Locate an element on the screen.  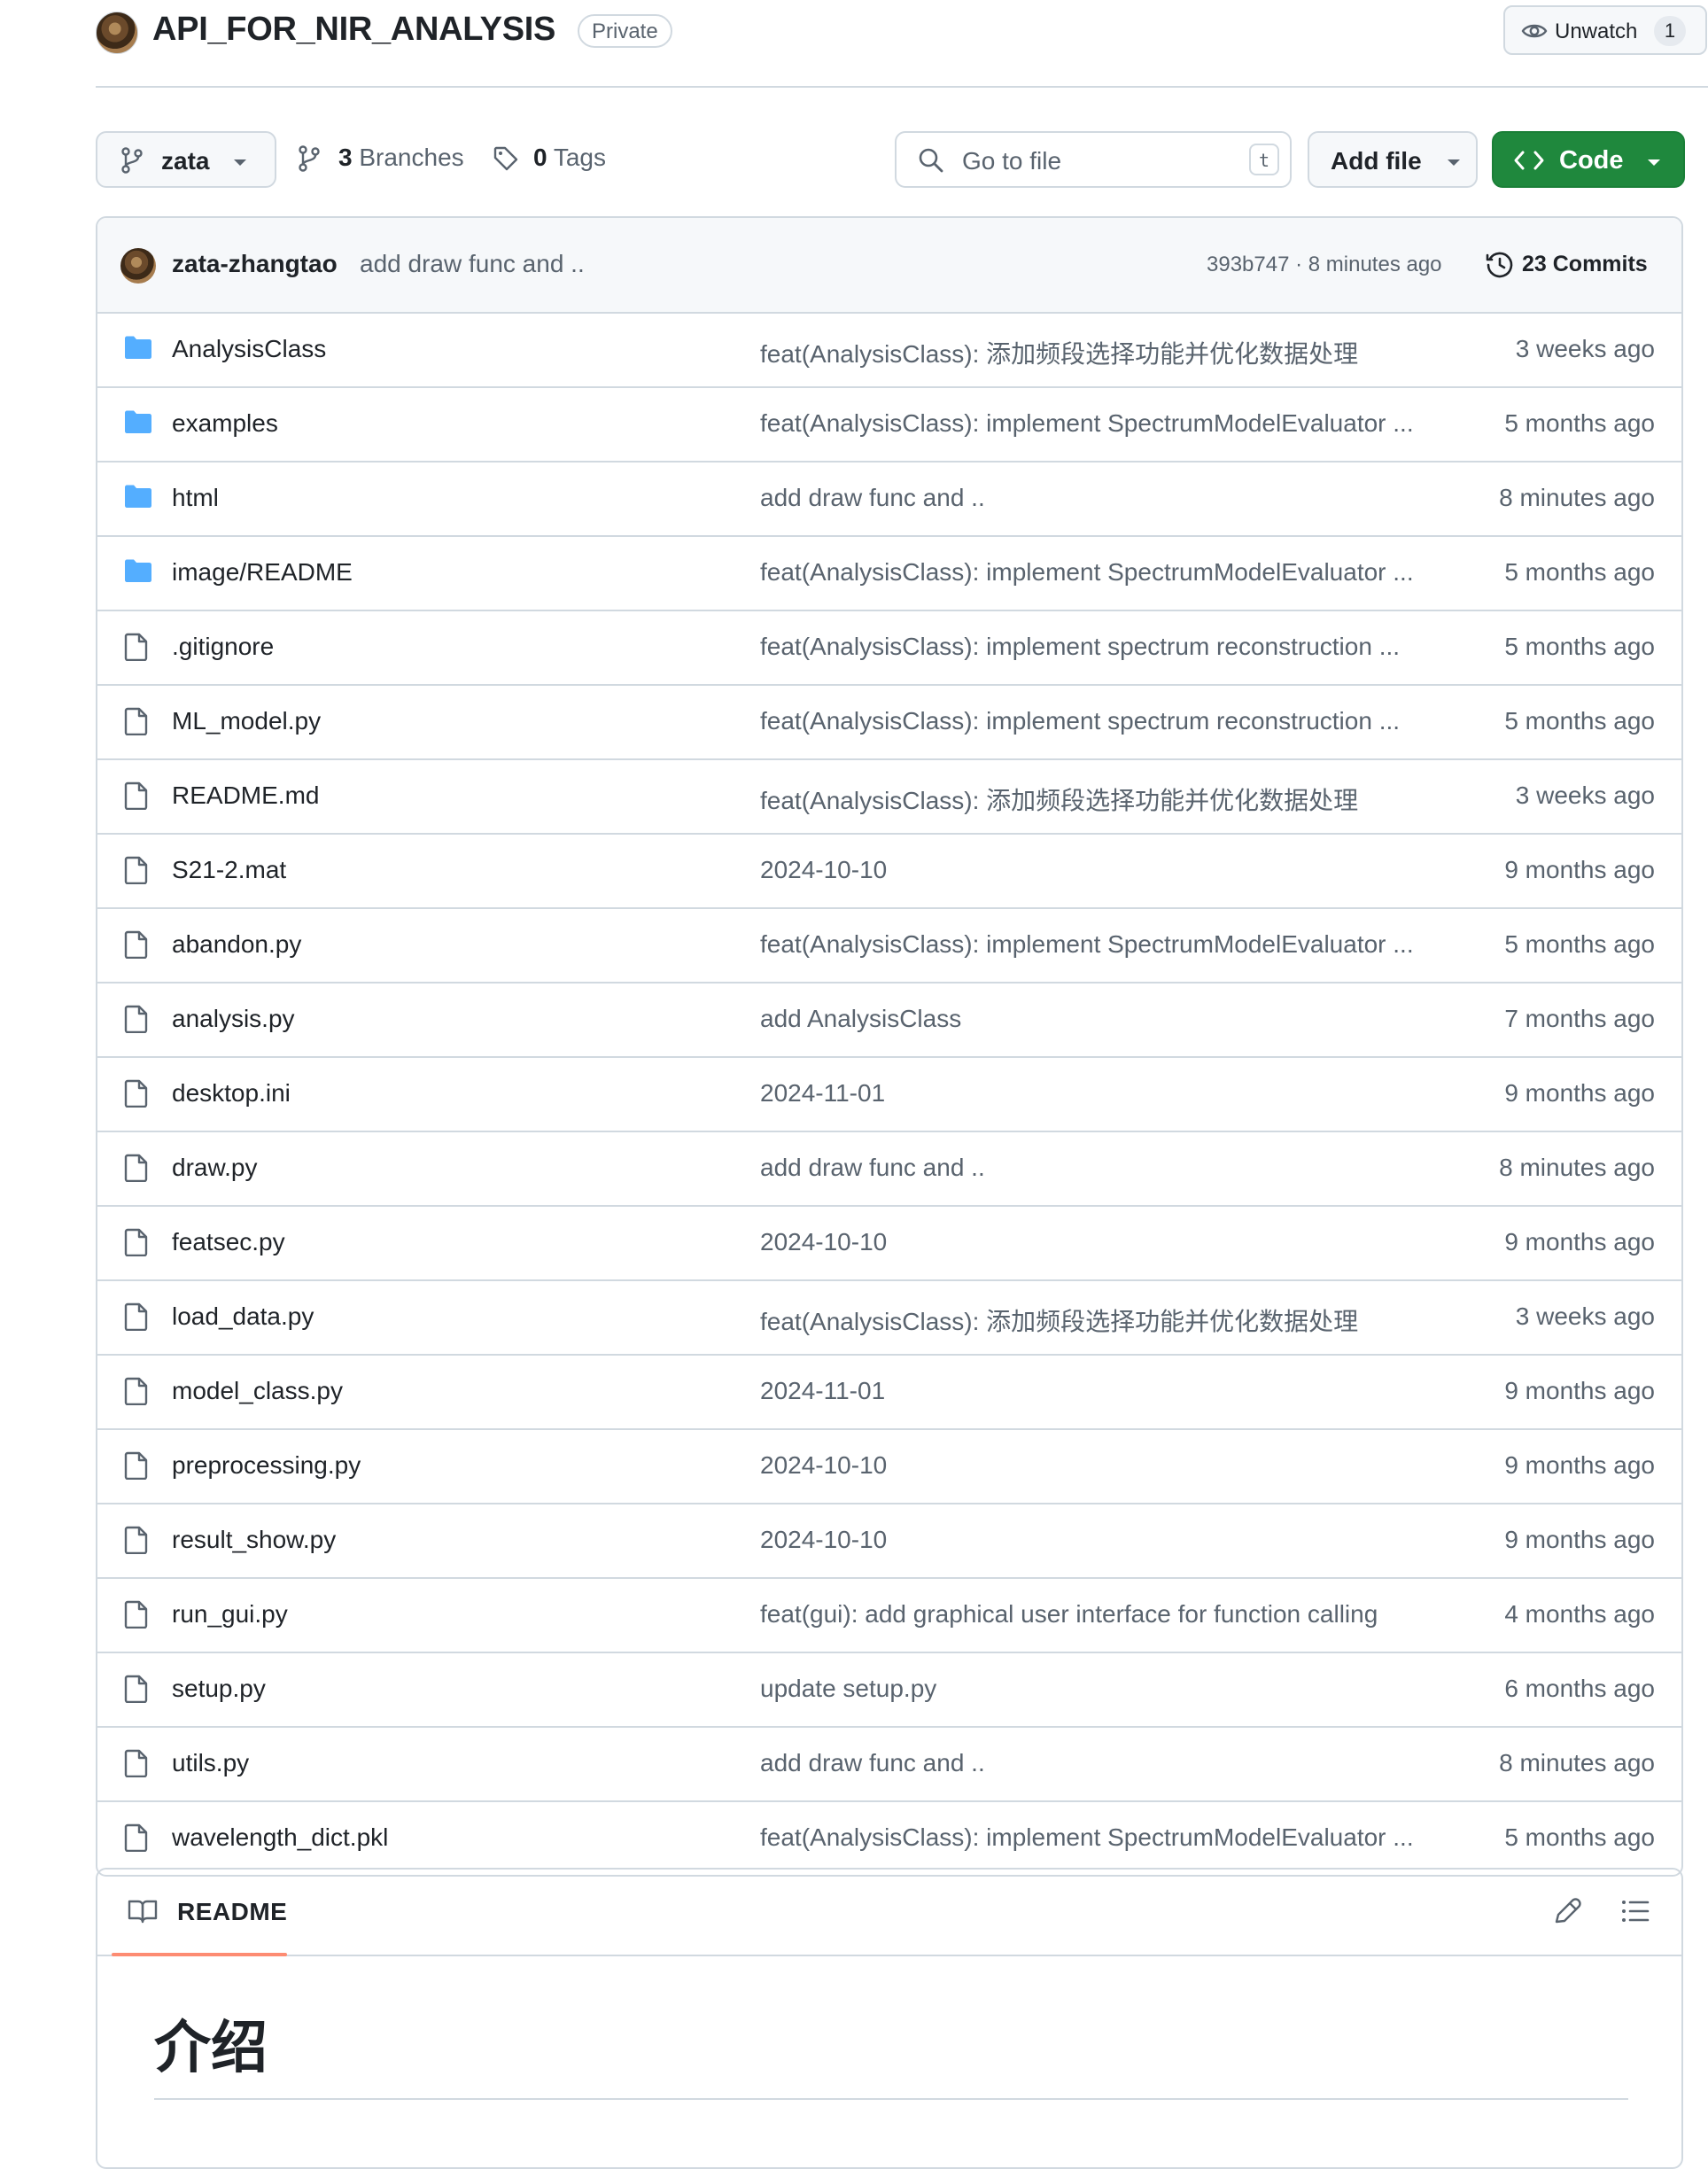
file-name-link: analysis.py is located at coordinates (233, 1019).